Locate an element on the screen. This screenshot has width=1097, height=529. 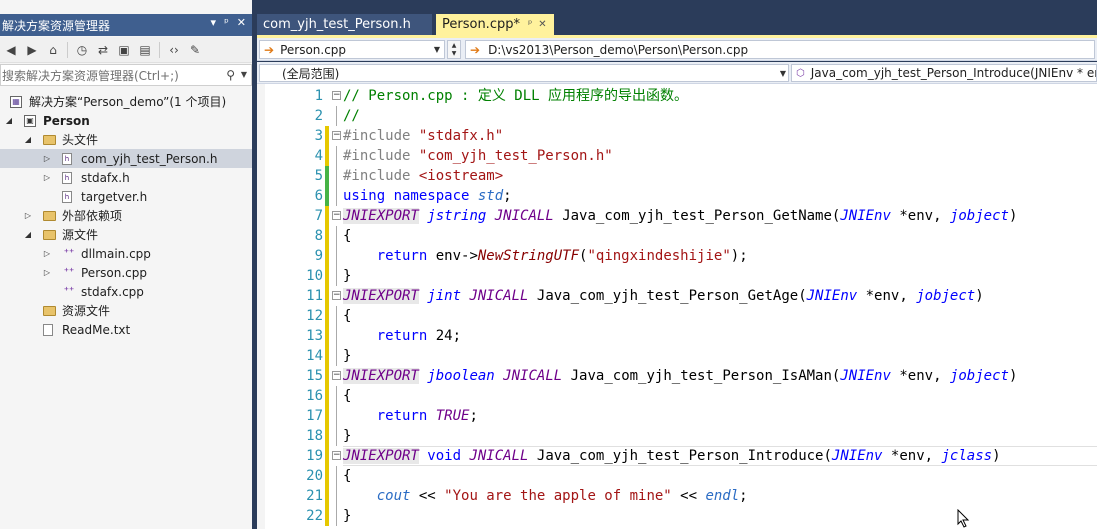
code-token: void is located at coordinates (444, 456).